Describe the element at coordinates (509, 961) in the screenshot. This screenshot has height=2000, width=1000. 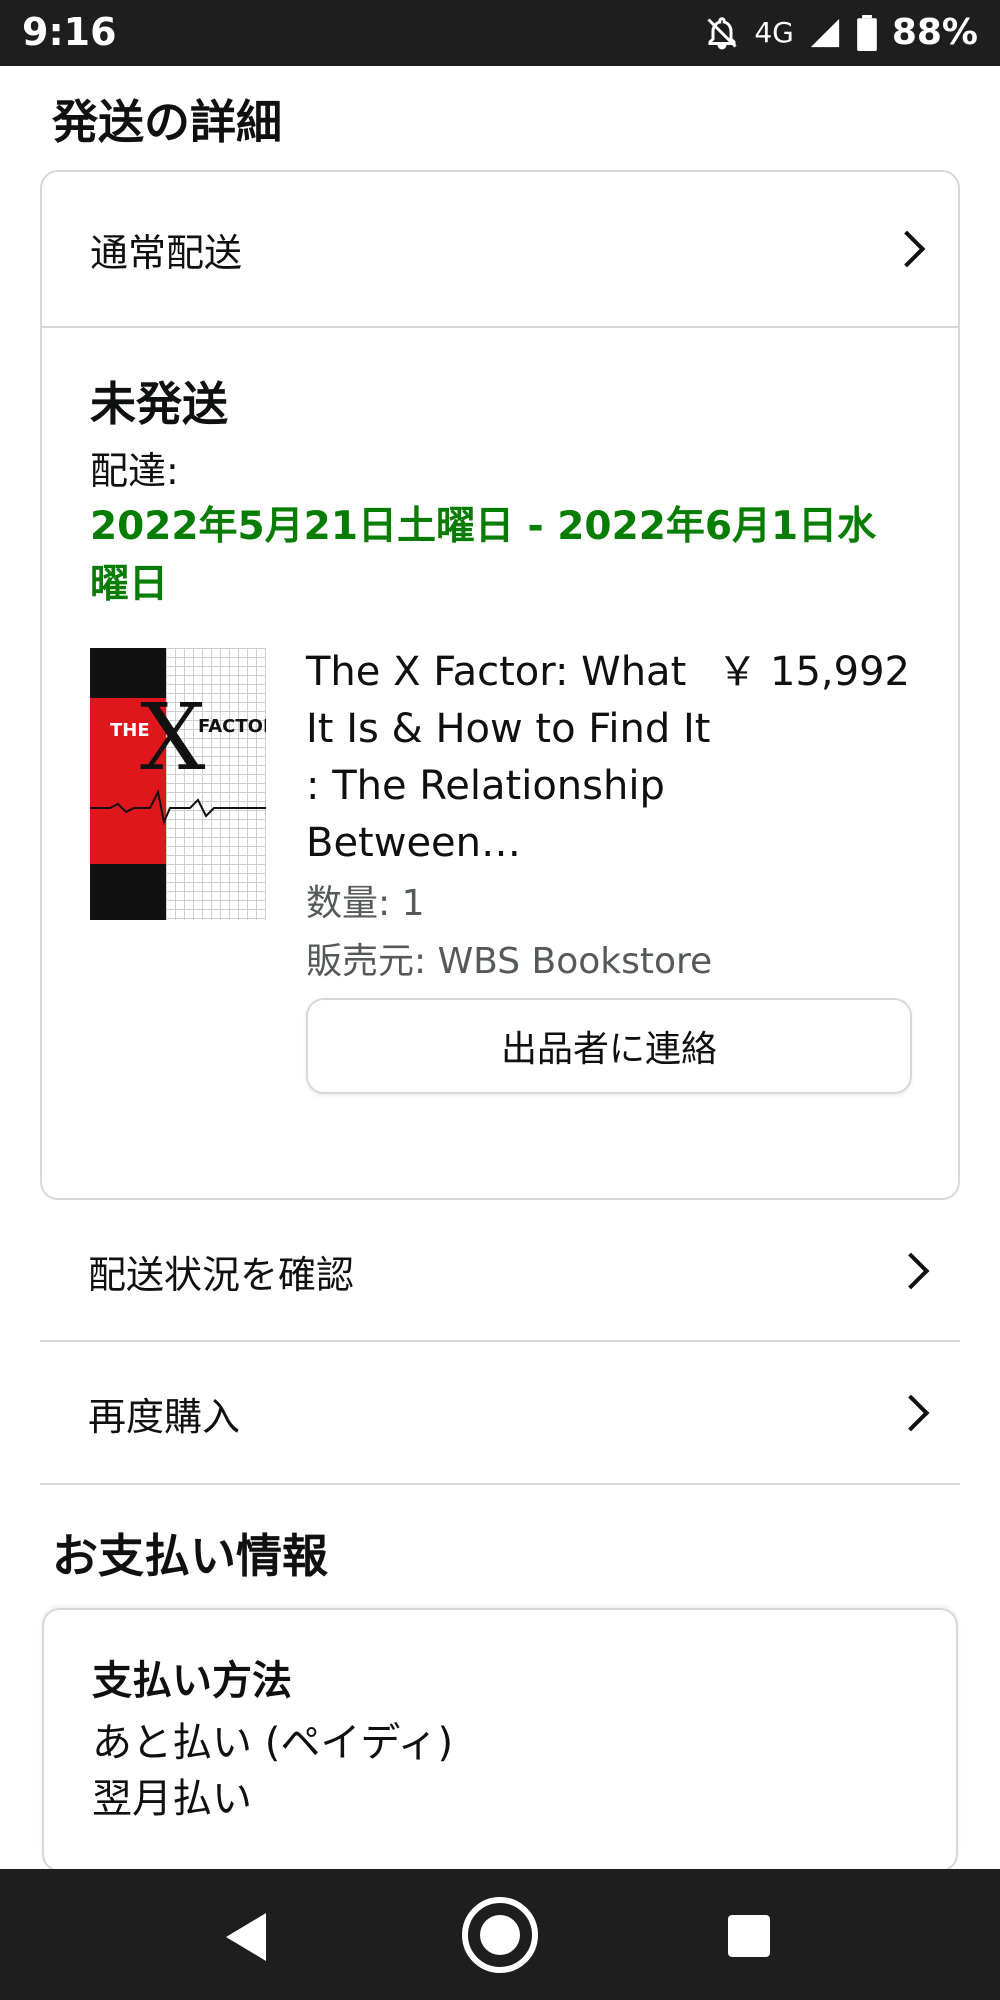
I see `item-seller: 販売元: WBS Bookstore` at that location.